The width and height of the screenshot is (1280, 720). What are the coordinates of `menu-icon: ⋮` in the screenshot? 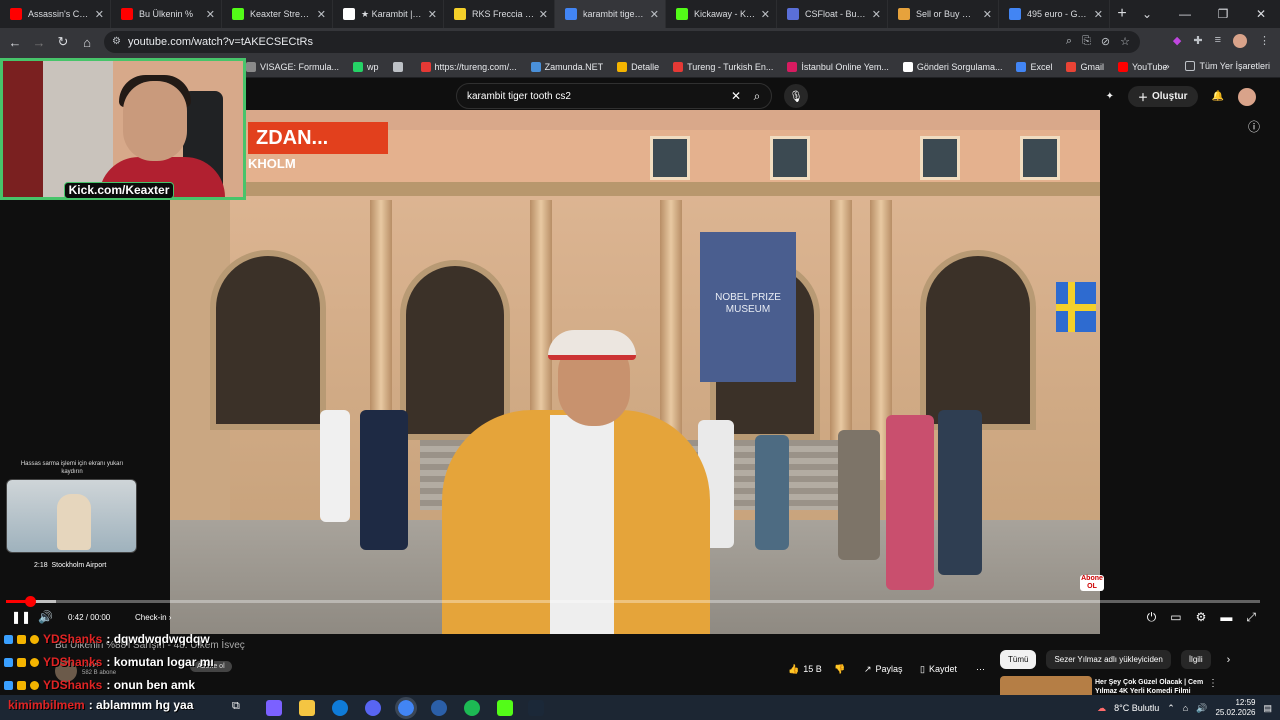 It's located at (1264, 41).